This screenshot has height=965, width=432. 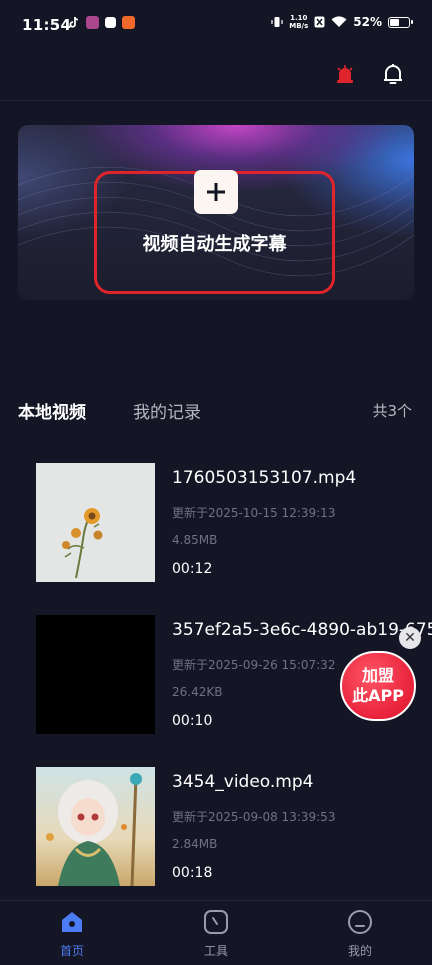 What do you see at coordinates (128, 22) in the screenshot?
I see `orange-app-icon` at bounding box center [128, 22].